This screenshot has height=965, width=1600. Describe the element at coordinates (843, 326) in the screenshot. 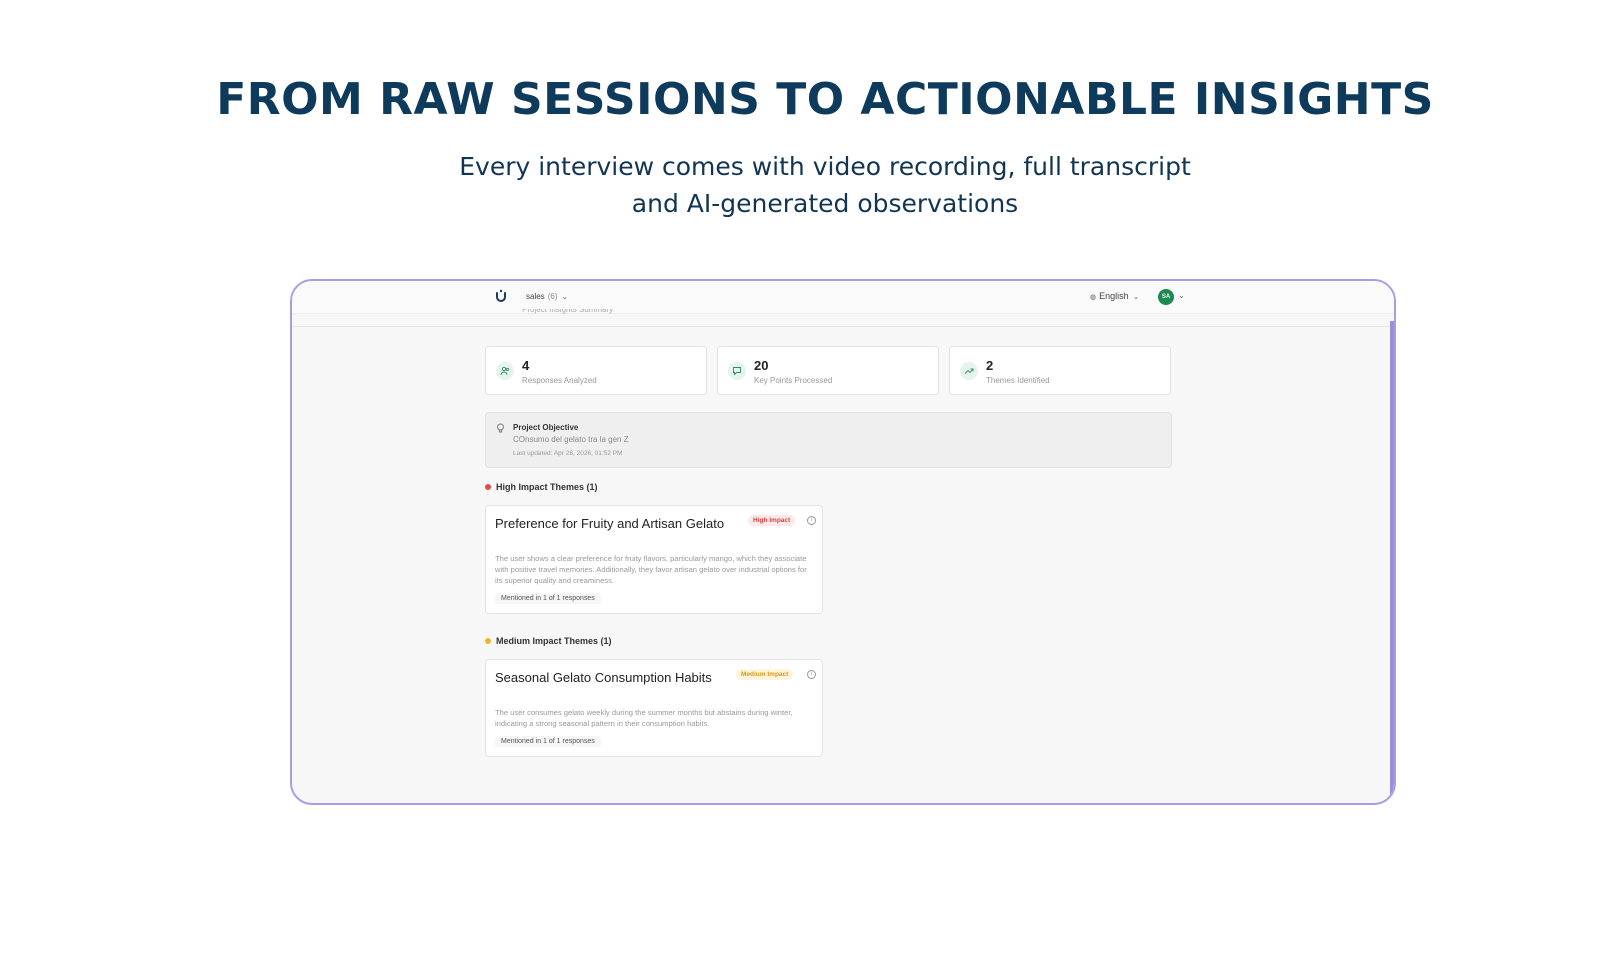

I see `divider` at that location.